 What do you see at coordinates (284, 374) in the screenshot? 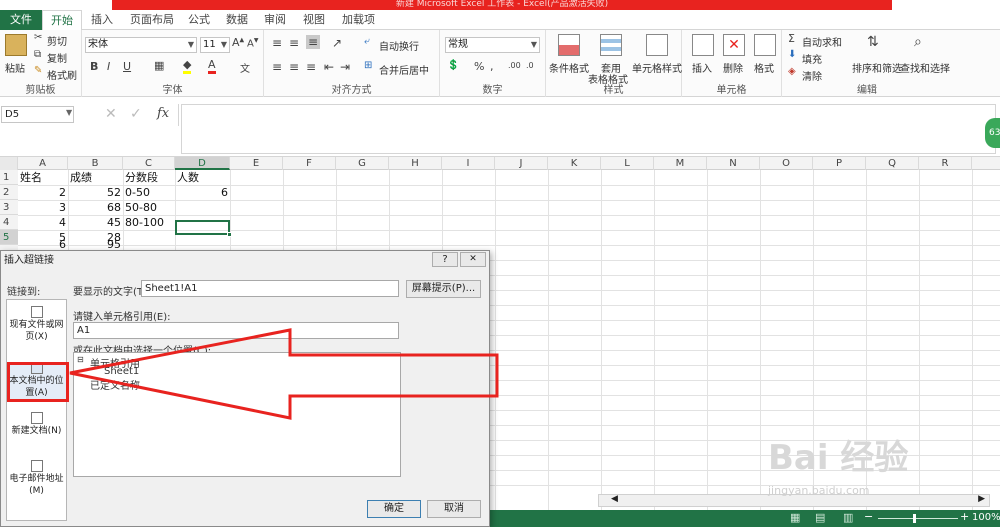
I see `annotation-arrow-icon` at bounding box center [284, 374].